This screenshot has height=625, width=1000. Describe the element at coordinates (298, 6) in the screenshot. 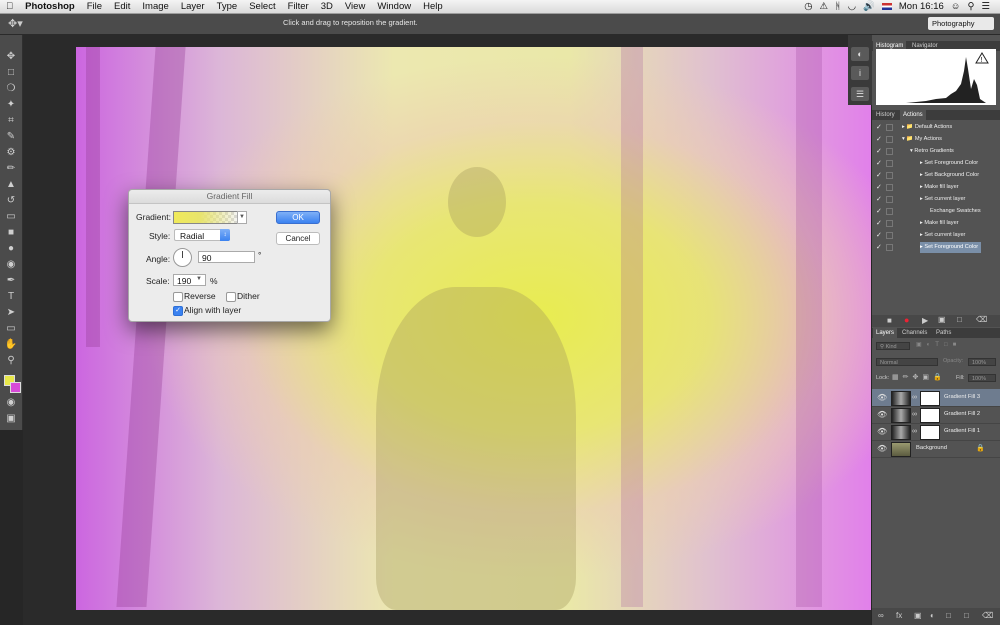

I see `menu-filter: Filter` at that location.